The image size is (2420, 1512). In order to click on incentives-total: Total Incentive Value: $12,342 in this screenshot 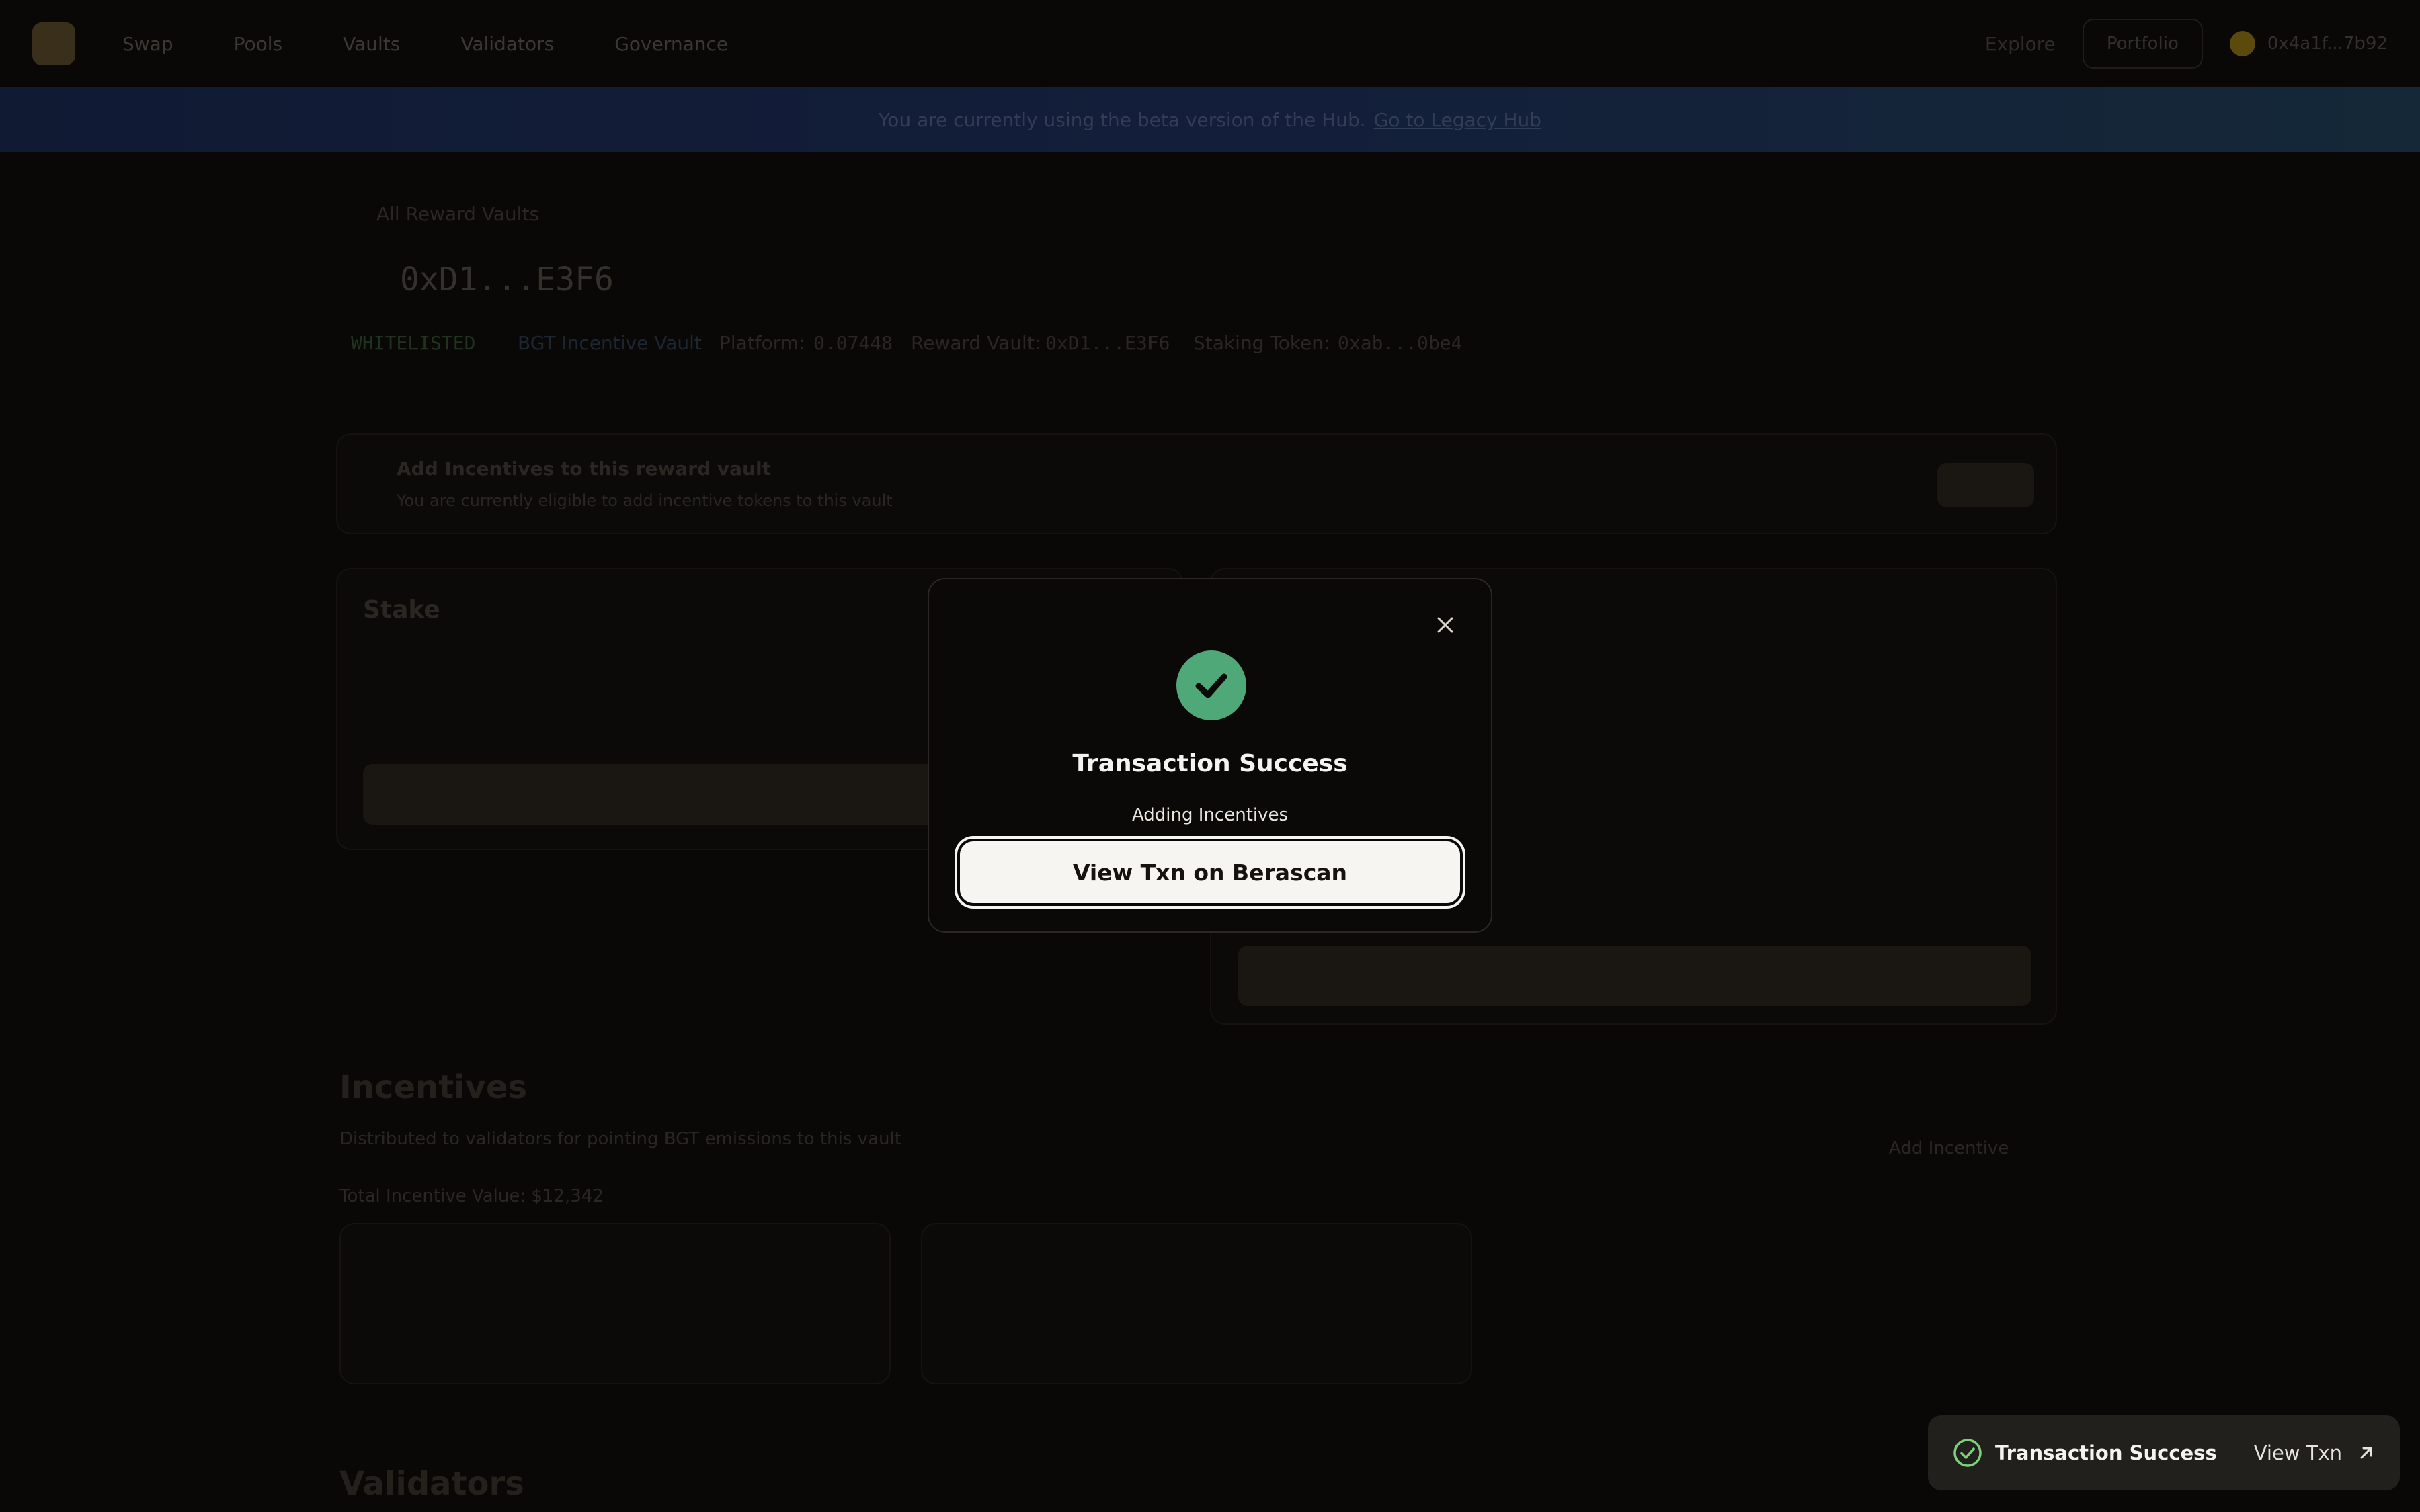, I will do `click(472, 1196)`.